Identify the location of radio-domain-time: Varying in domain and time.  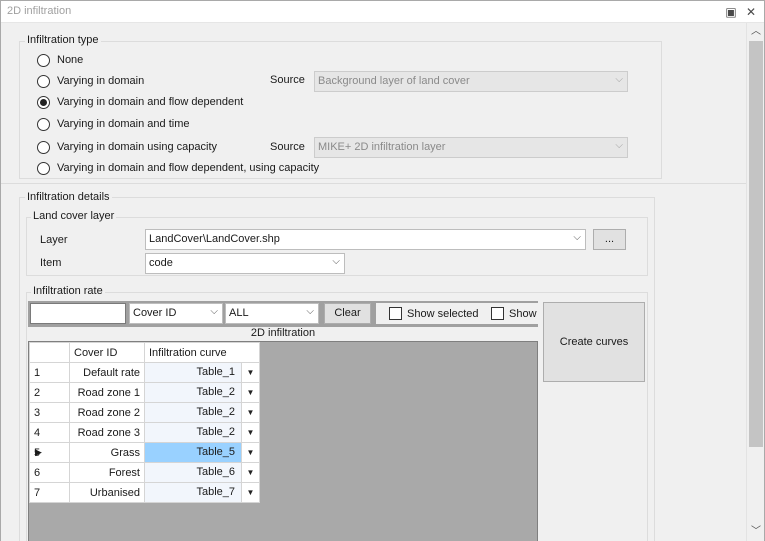
(113, 124).